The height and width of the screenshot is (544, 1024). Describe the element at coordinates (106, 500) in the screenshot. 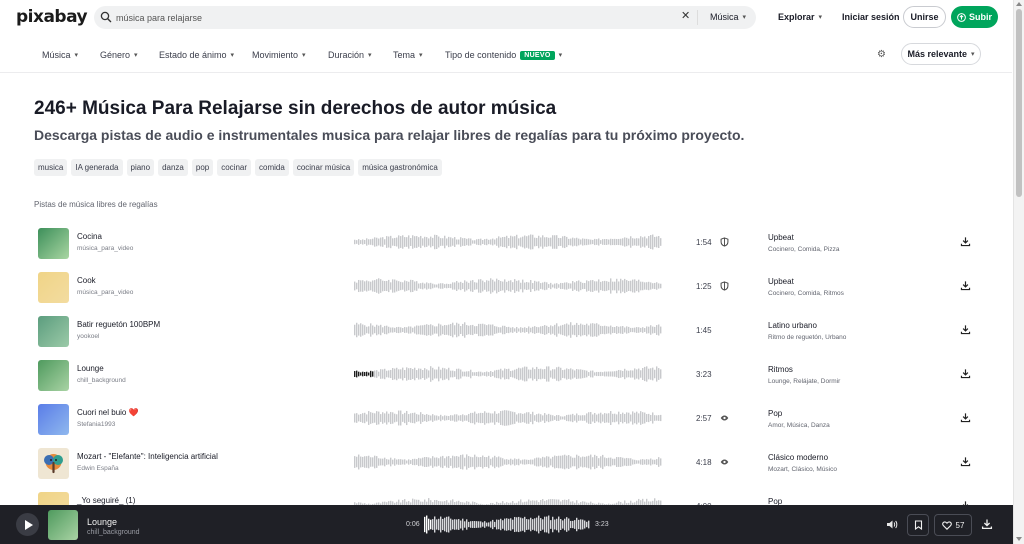

I see `track-title: _Yo seguiré_ (1)` at that location.